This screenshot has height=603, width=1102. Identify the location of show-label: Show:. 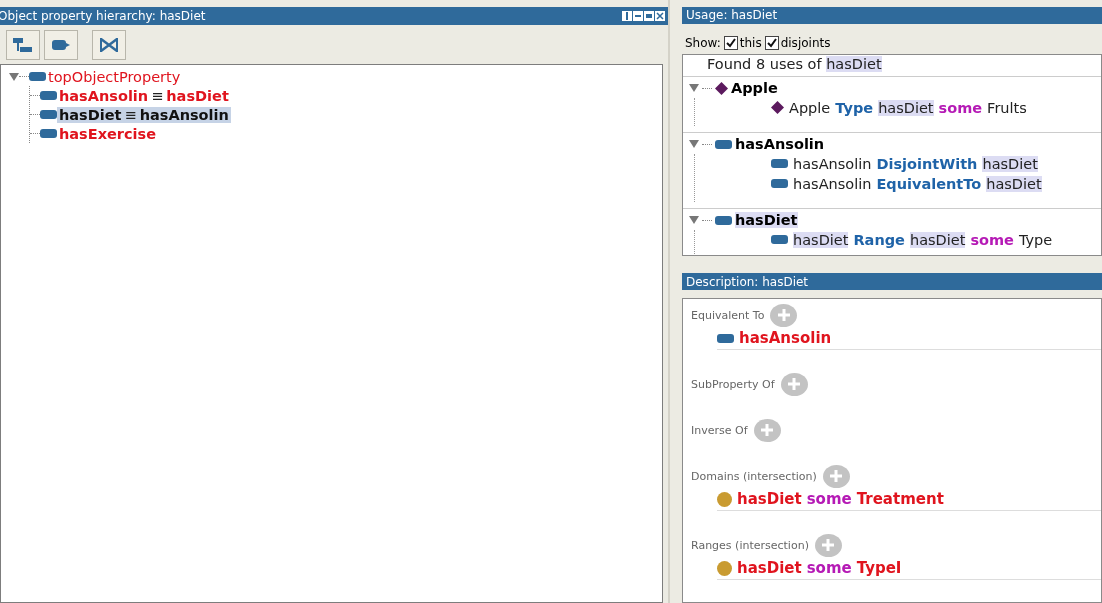
(703, 43).